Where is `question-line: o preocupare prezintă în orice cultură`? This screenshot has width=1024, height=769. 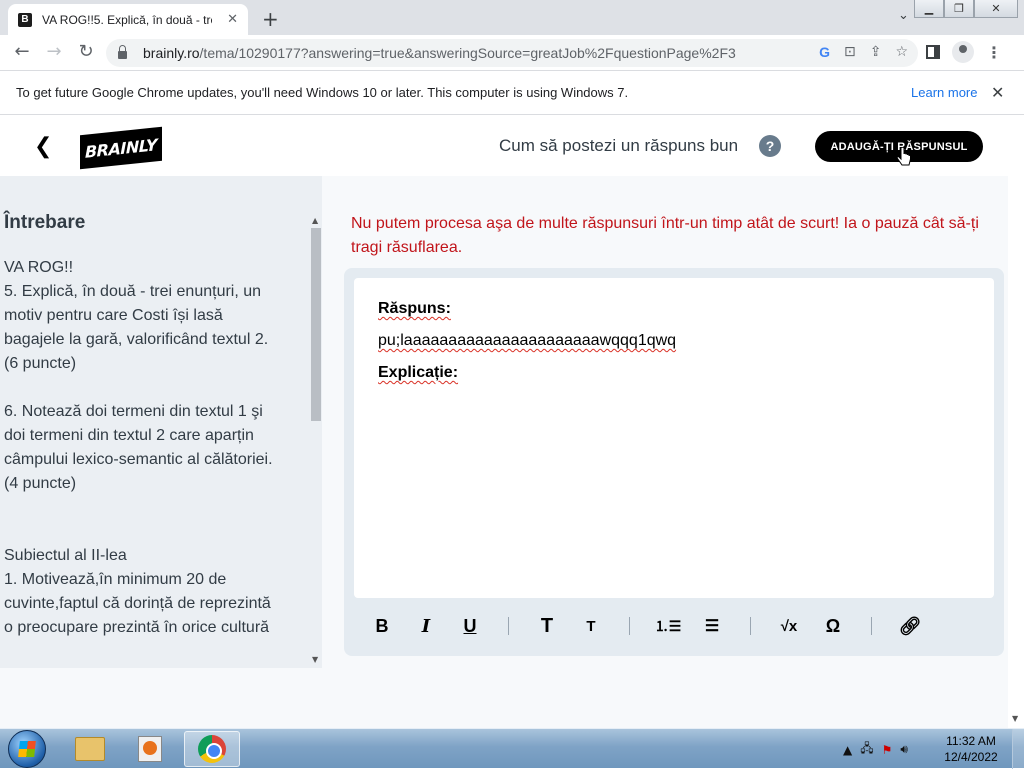 question-line: o preocupare prezintă în orice cultură is located at coordinates (137, 627).